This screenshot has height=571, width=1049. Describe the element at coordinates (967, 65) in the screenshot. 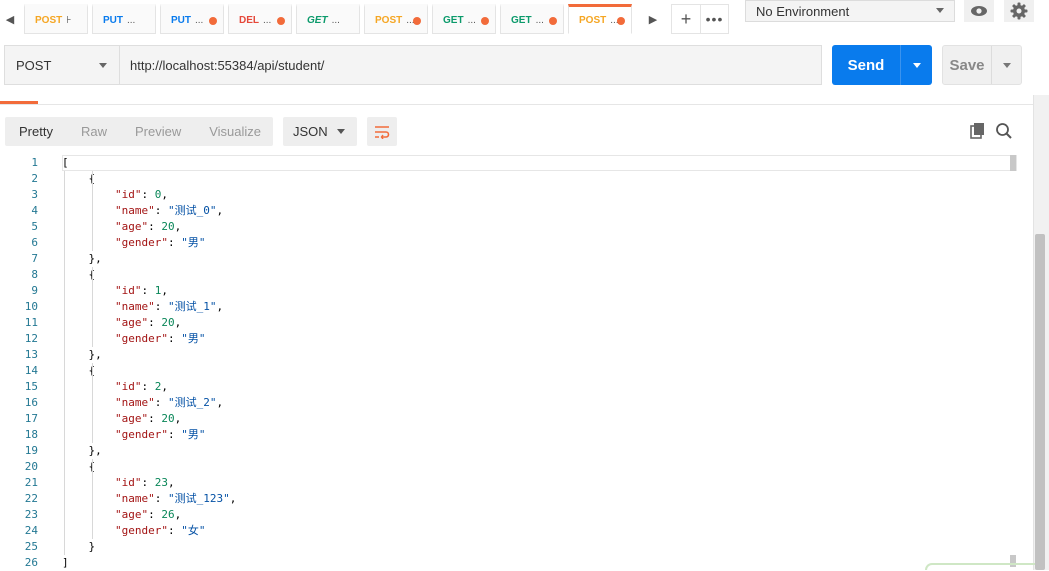

I see `save-label: Save` at that location.